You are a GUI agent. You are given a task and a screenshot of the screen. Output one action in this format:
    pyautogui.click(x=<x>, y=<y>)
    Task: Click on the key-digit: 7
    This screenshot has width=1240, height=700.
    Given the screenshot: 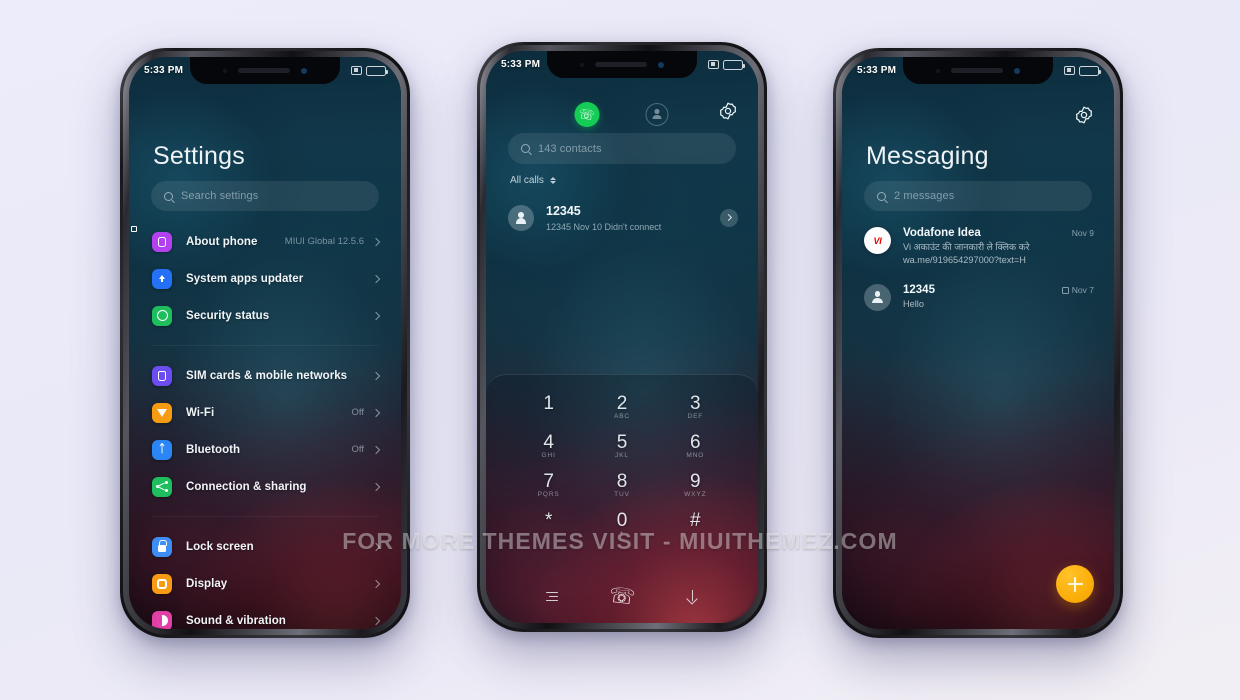 What is the action you would take?
    pyautogui.click(x=548, y=481)
    